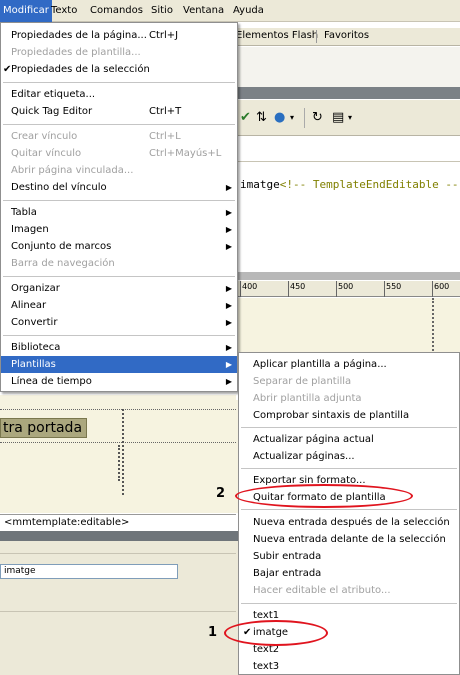 Image resolution: width=460 pixels, height=675 pixels. What do you see at coordinates (26, 11) in the screenshot?
I see `menu-modificar: Modificar` at bounding box center [26, 11].